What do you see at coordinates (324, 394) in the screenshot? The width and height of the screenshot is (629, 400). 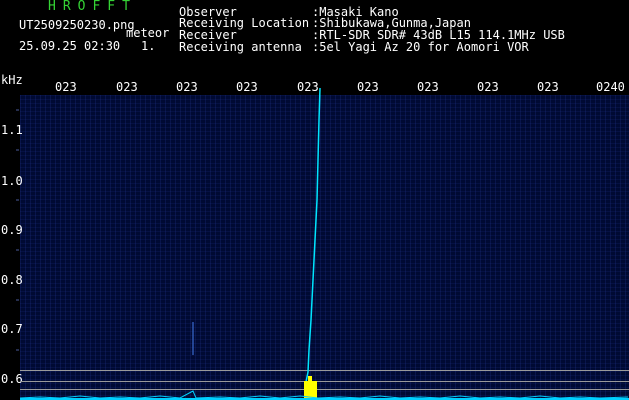 I see `noise-floor` at bounding box center [324, 394].